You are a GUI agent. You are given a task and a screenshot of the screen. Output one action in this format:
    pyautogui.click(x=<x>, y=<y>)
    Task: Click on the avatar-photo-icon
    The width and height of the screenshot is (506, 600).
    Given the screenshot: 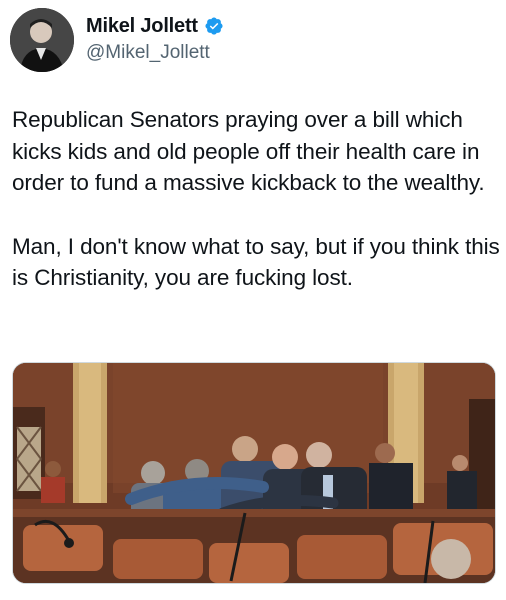 What is the action you would take?
    pyautogui.click(x=42, y=40)
    